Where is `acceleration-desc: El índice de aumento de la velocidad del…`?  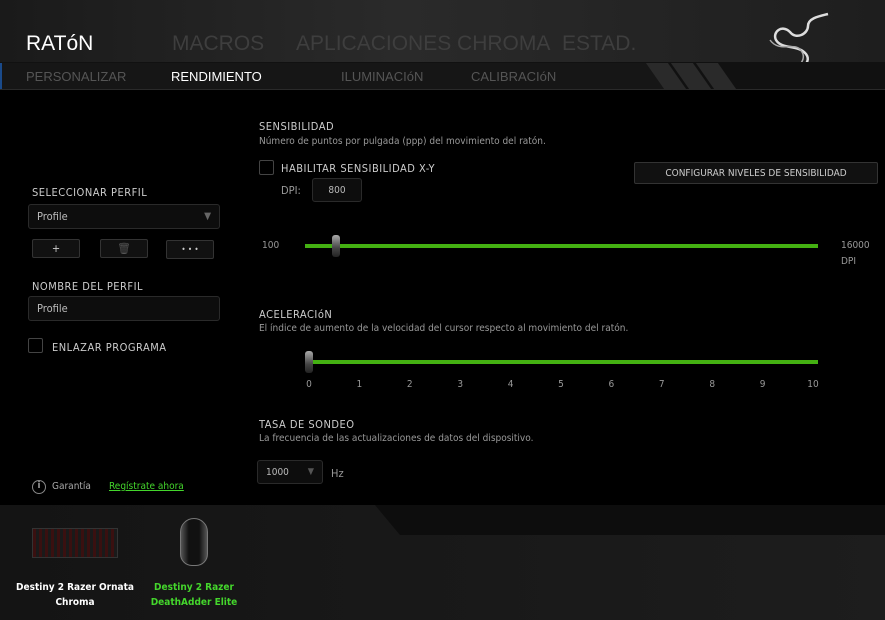 acceleration-desc: El índice de aumento de la velocidad del… is located at coordinates (444, 328).